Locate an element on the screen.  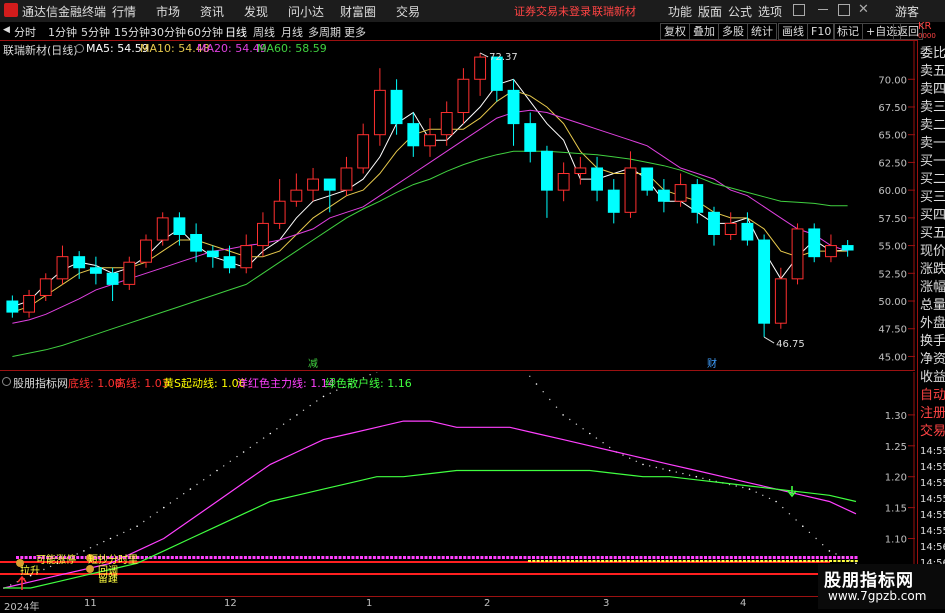
tab-daily: 日线 is located at coordinates (236, 32).